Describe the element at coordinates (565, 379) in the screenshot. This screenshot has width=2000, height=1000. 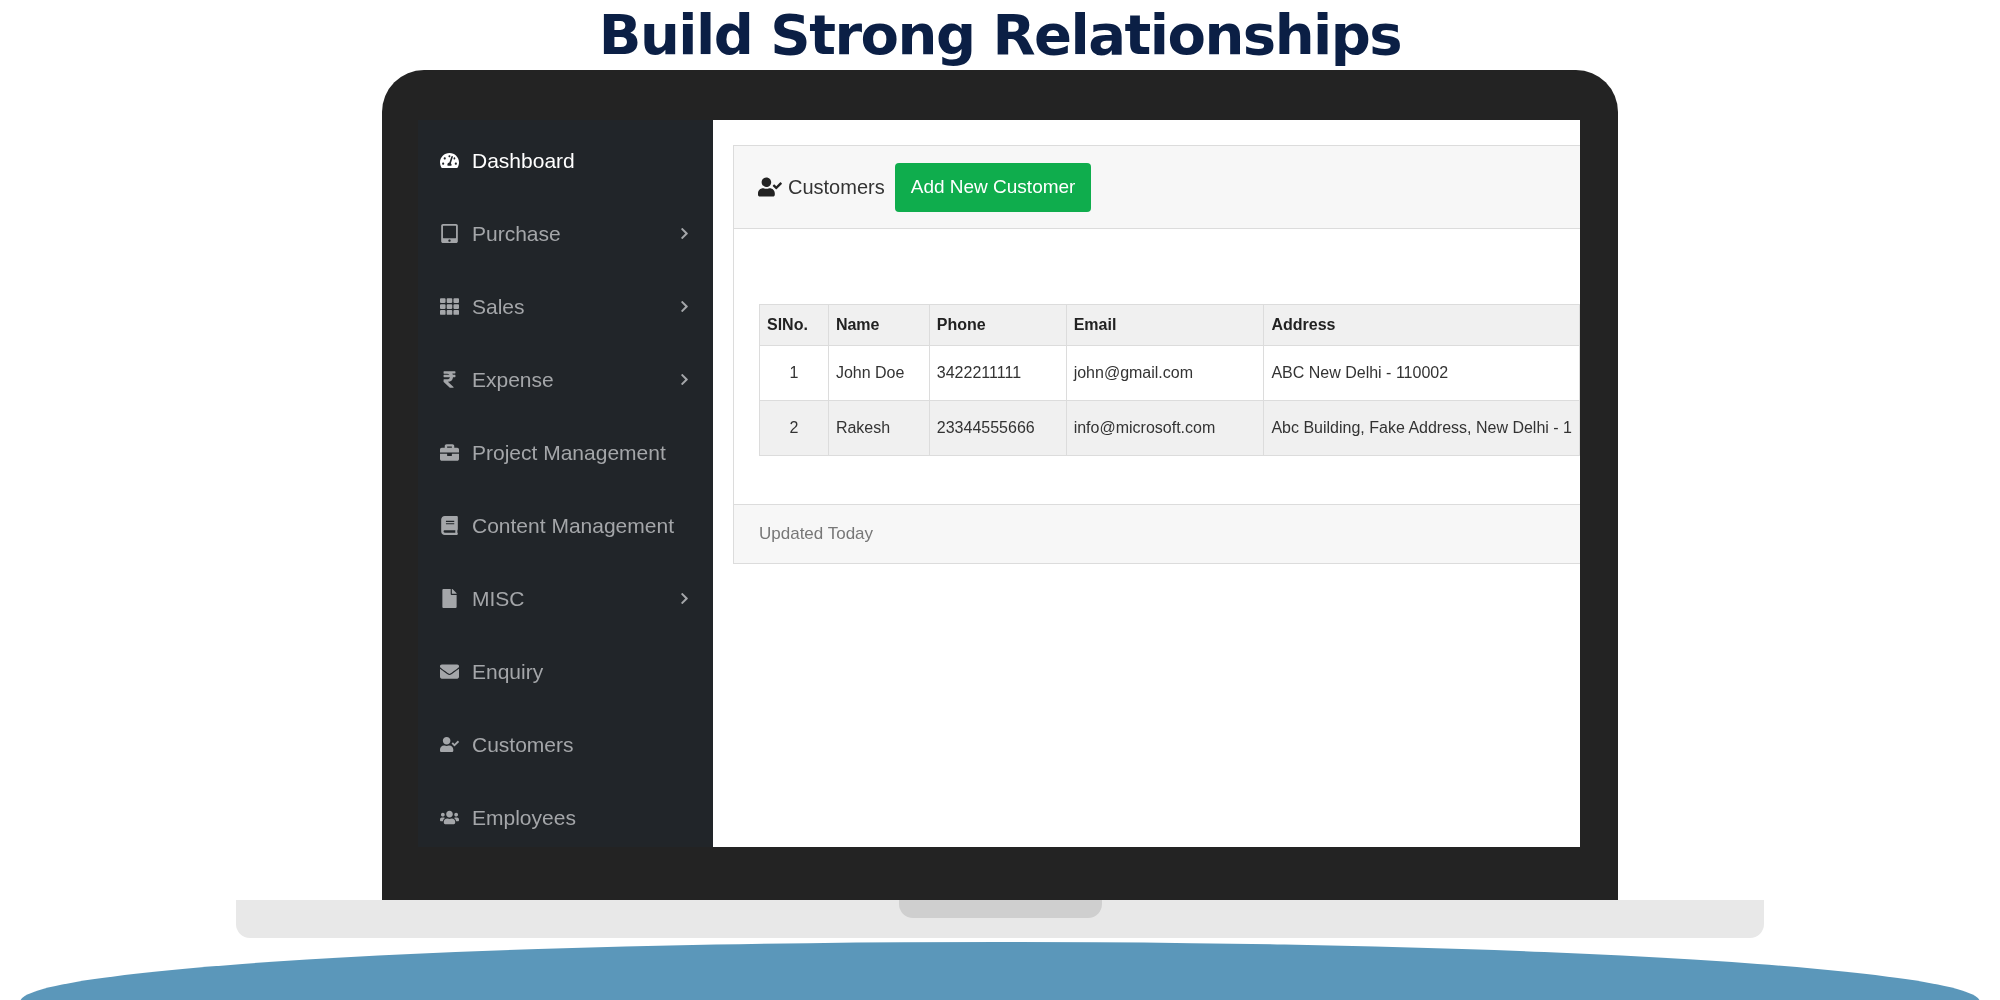
I see `sidebar-item: Expense` at that location.